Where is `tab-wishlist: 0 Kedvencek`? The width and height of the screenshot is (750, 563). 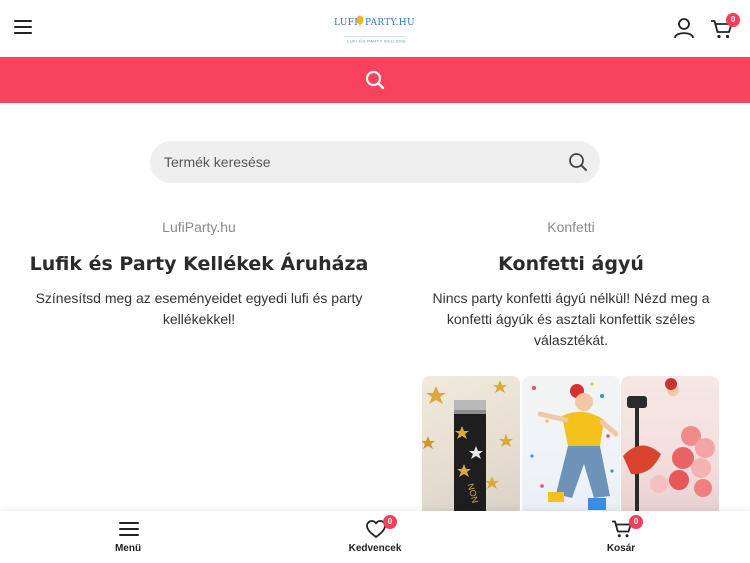
tab-wishlist: 0 Kedvencek is located at coordinates (375, 537).